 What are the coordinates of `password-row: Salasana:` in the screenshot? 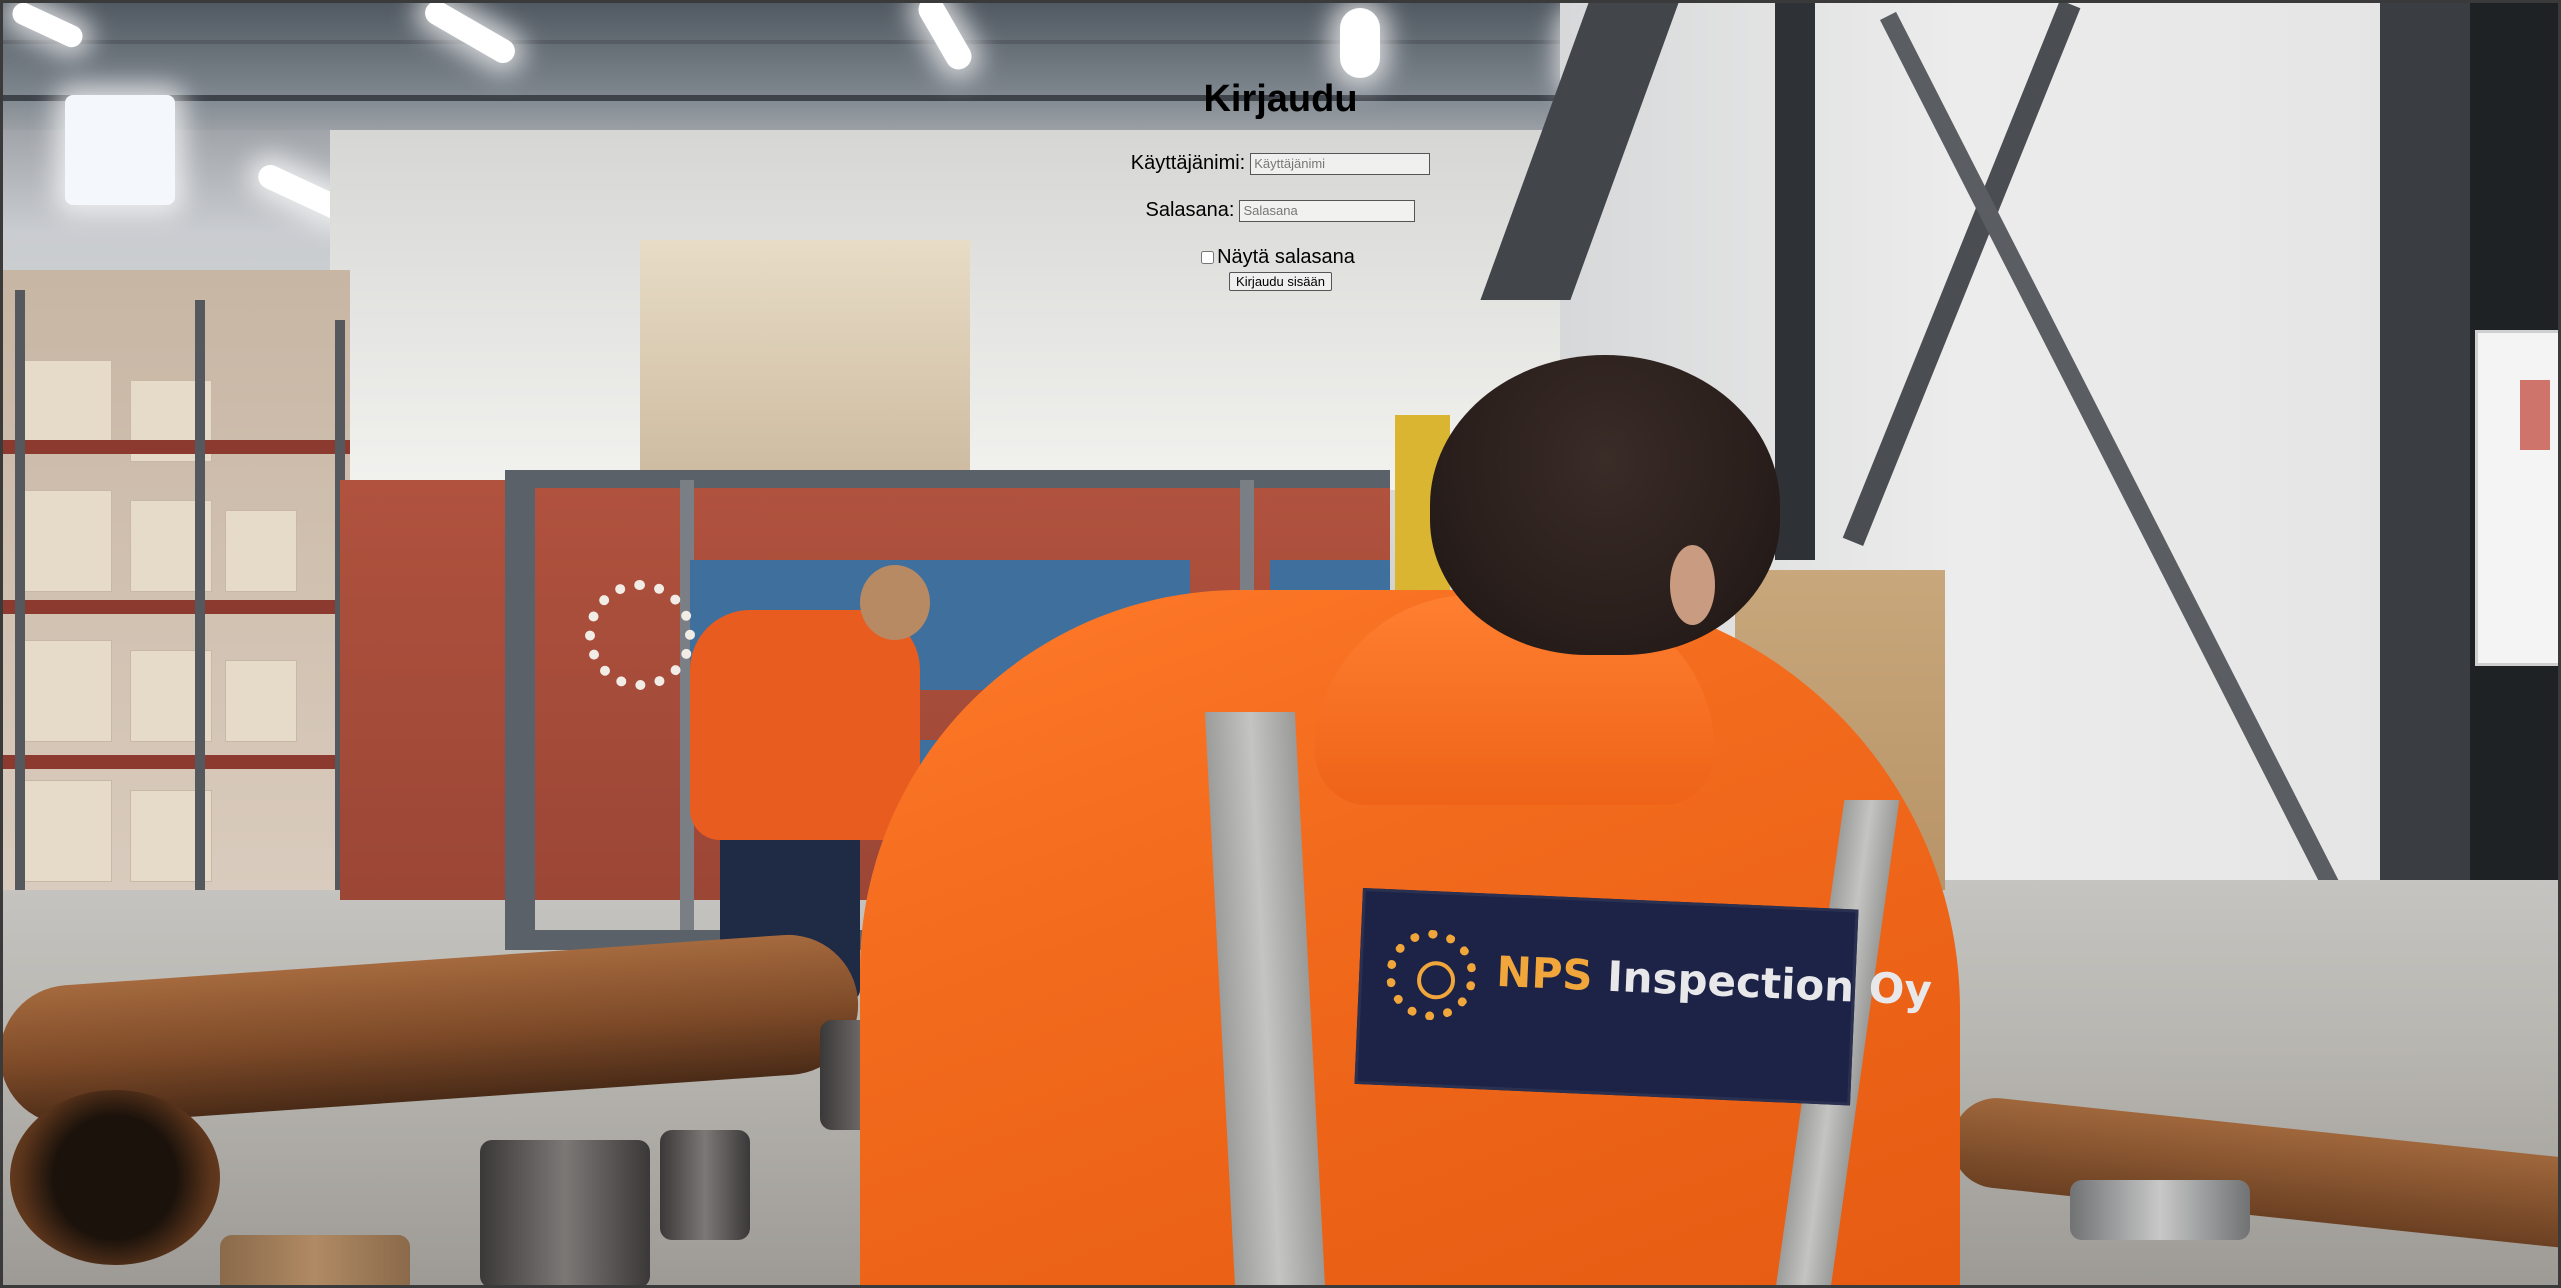 It's located at (1280, 210).